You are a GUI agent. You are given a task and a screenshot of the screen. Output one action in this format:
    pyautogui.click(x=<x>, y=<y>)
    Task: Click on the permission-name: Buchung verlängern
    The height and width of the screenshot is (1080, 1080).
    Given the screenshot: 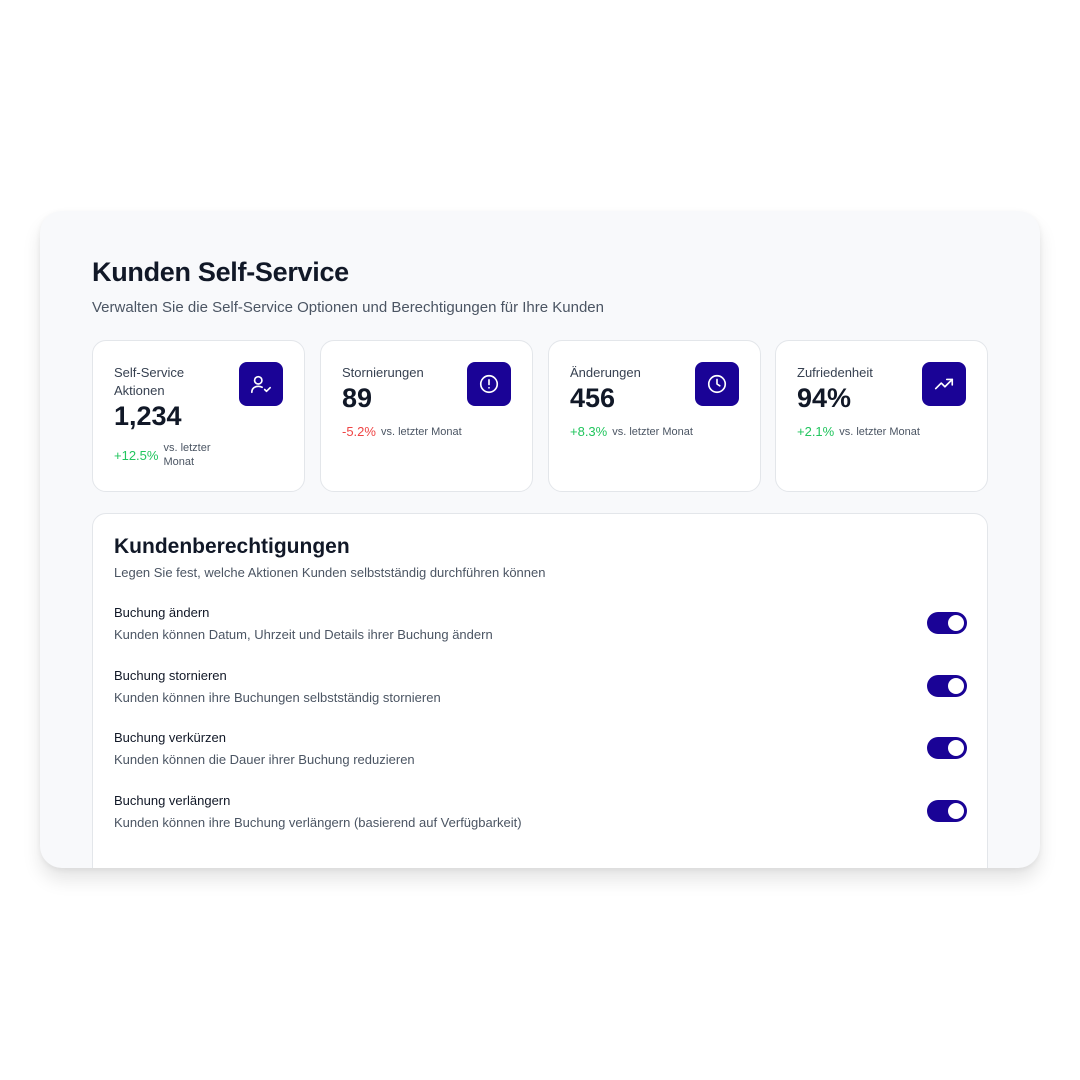 What is the action you would take?
    pyautogui.click(x=172, y=800)
    